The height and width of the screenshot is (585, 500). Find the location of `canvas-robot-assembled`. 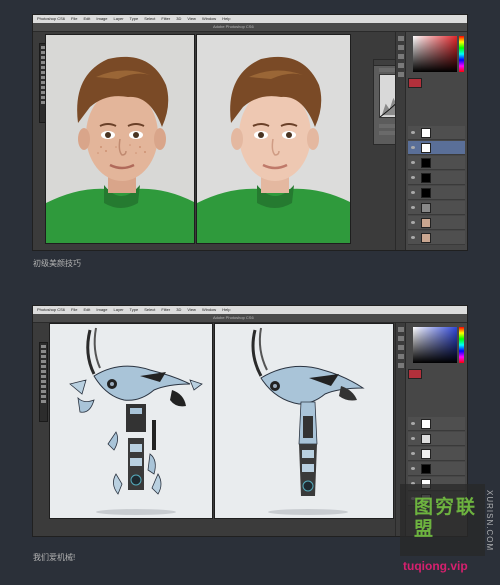

canvas-robot-assembled is located at coordinates (304, 421).